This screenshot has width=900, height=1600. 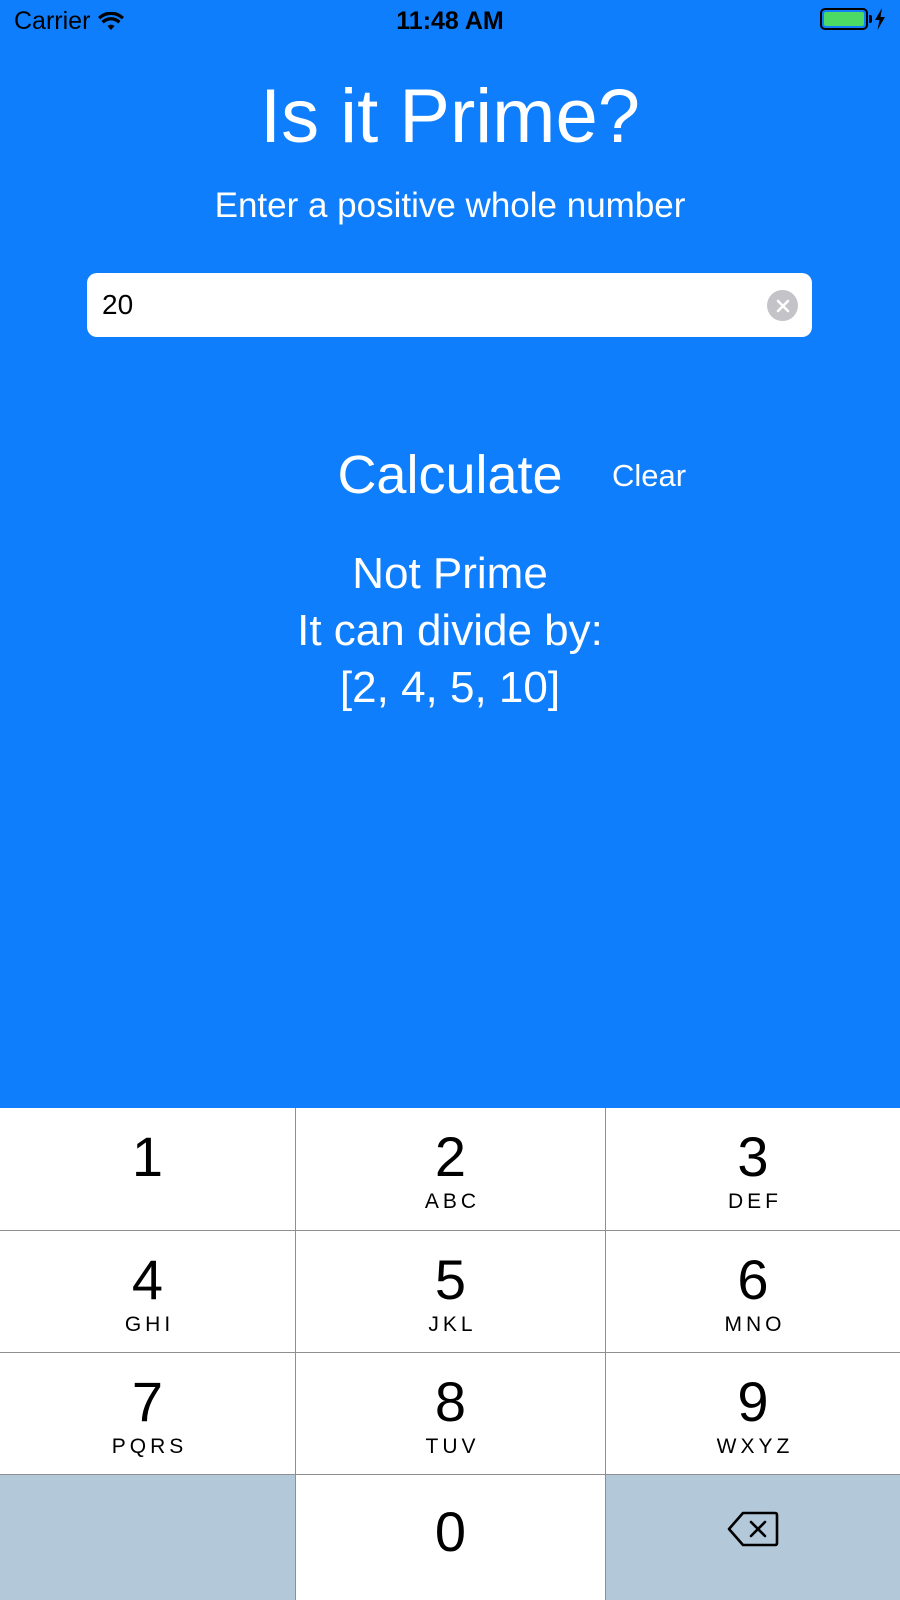 I want to click on key-0: 0, so click(x=450, y=1537).